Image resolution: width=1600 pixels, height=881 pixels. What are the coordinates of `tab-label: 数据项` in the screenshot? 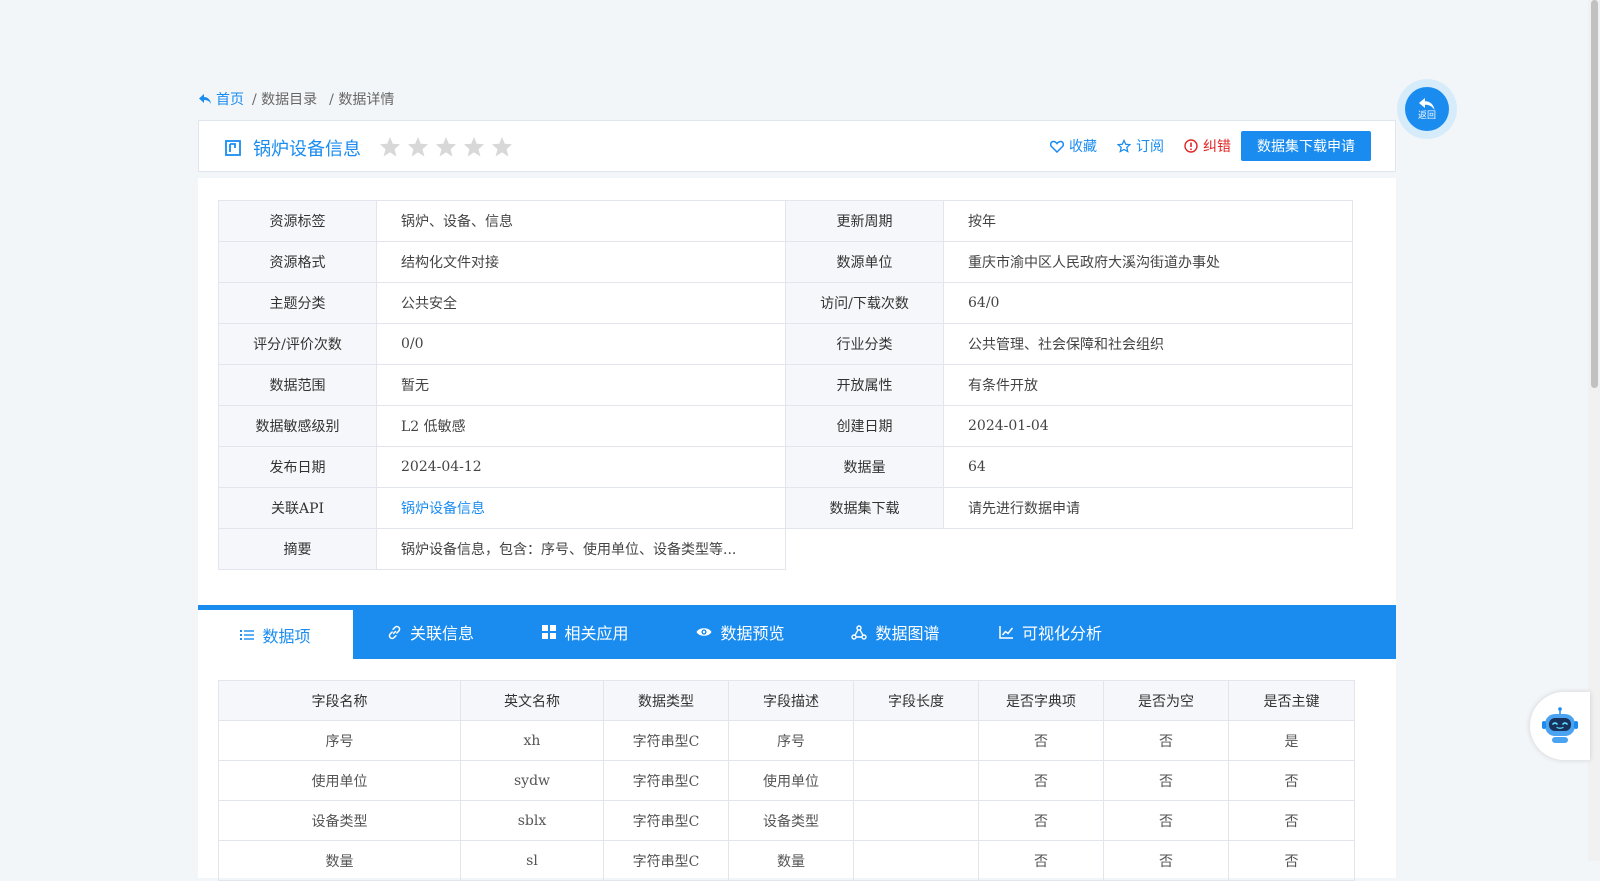 It's located at (286, 636).